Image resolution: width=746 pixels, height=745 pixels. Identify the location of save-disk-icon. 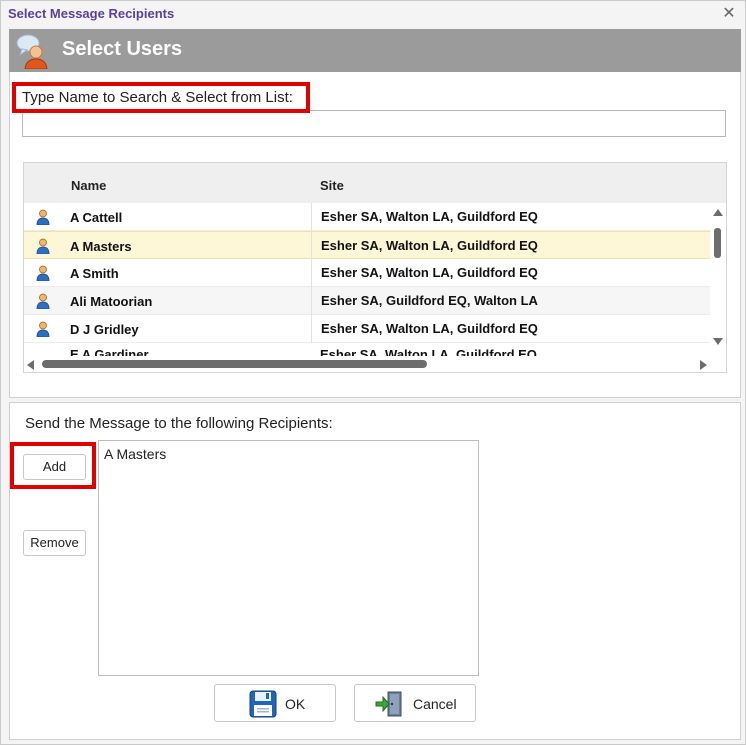
(263, 704).